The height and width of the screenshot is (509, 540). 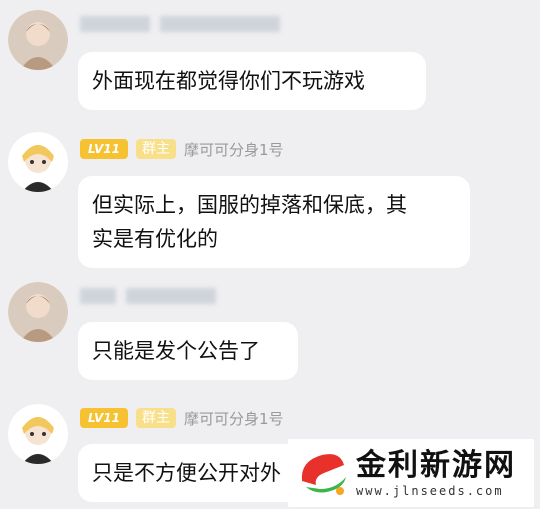 What do you see at coordinates (155, 239) in the screenshot?
I see `message-text-line: 实是有优化的` at bounding box center [155, 239].